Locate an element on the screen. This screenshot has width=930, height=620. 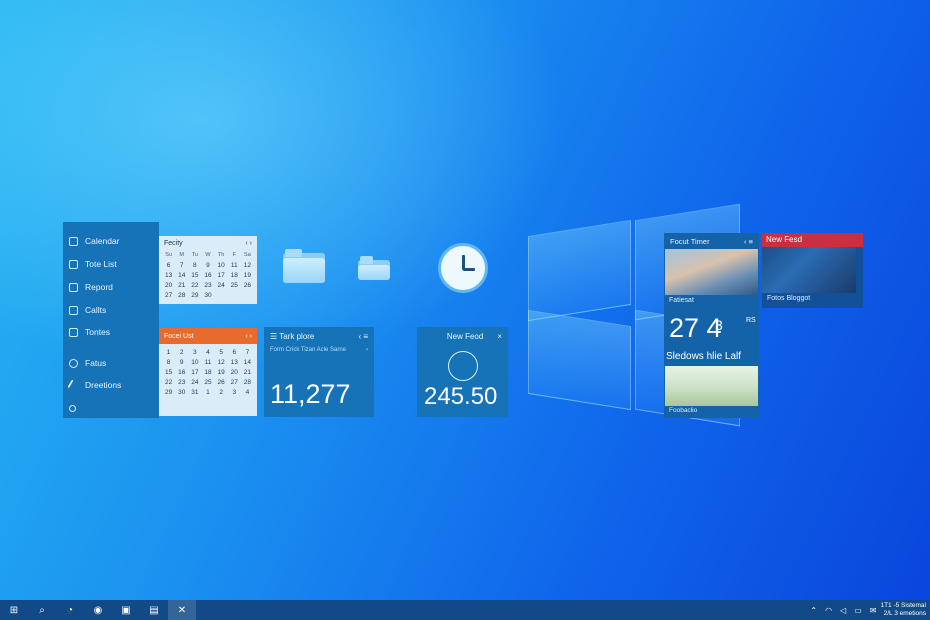
calendar-day: 7 is located at coordinates (181, 265).